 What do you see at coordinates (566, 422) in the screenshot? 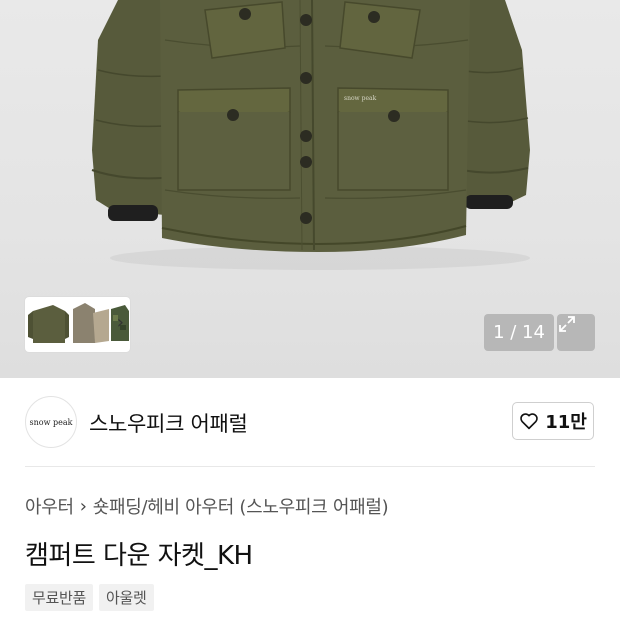
I see `like-count: 11만` at bounding box center [566, 422].